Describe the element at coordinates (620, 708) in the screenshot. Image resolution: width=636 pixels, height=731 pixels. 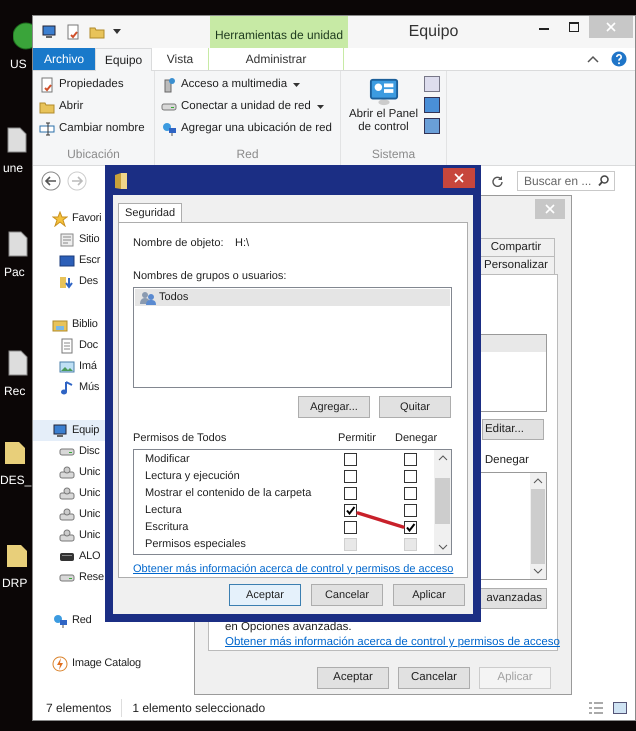
I see `tiles-view-icon` at that location.